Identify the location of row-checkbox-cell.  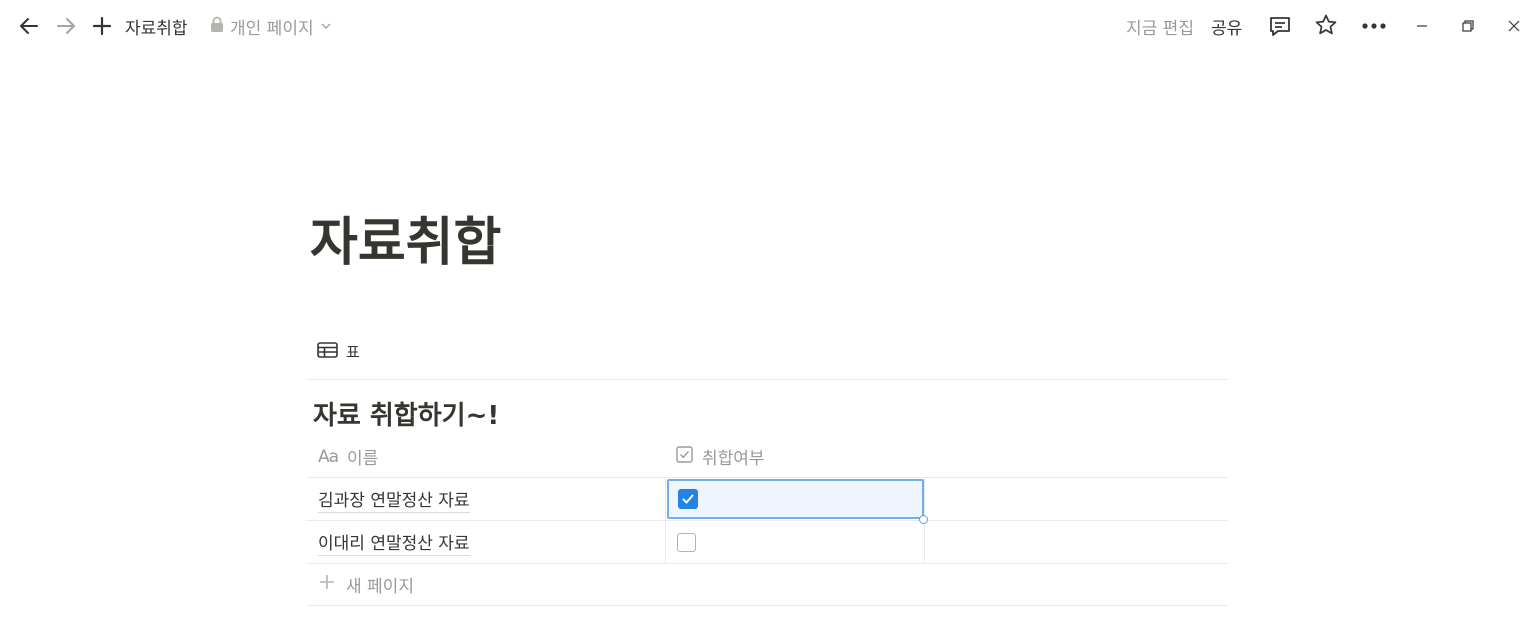
(795, 542).